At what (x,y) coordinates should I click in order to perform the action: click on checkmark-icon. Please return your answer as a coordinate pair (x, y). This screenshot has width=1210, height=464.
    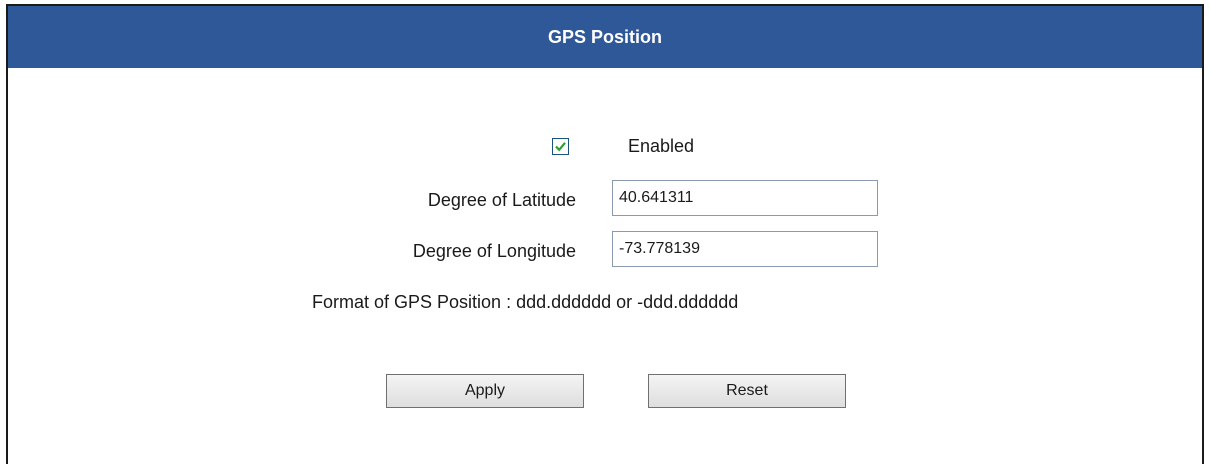
    Looking at the image, I should click on (560, 147).